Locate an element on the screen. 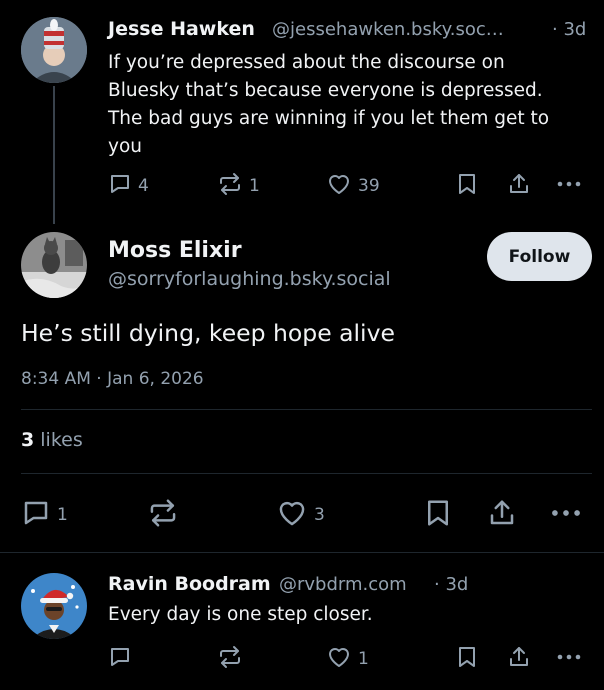 This screenshot has height=690, width=604. repost-count: 1 is located at coordinates (254, 186).